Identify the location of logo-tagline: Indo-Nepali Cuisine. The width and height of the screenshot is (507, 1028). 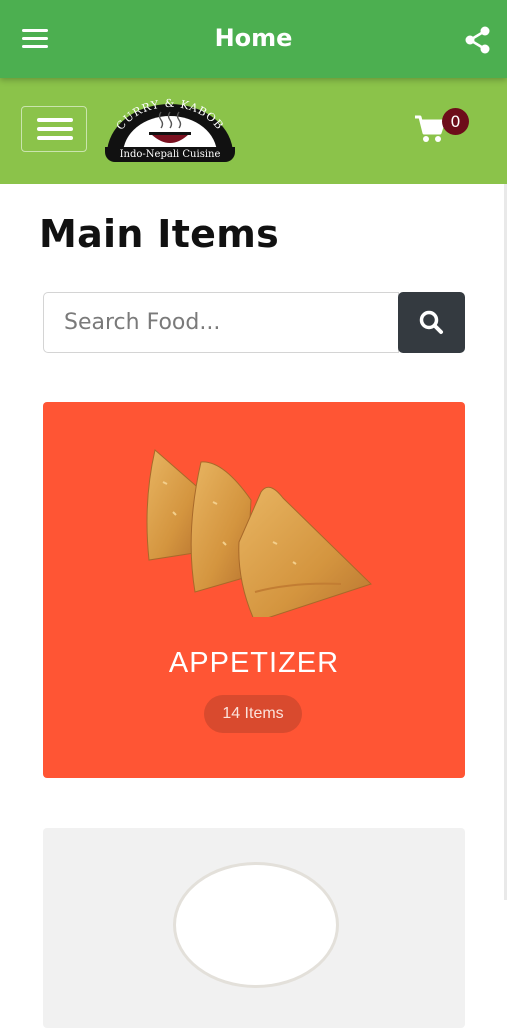
(170, 154).